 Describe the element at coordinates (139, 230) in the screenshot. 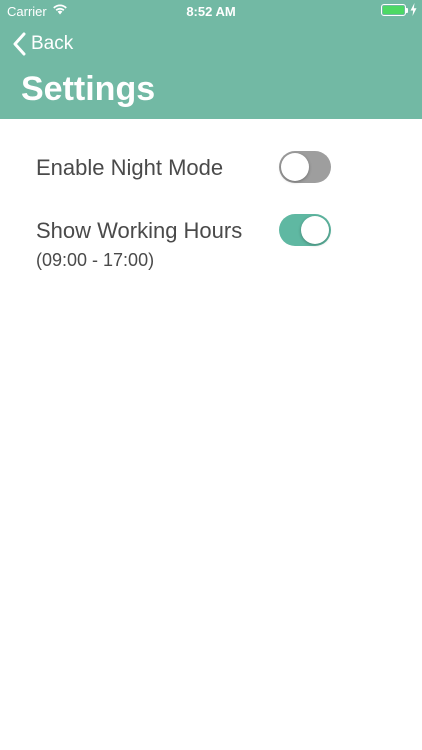

I see `working-hours-label: Show Working Hours` at that location.